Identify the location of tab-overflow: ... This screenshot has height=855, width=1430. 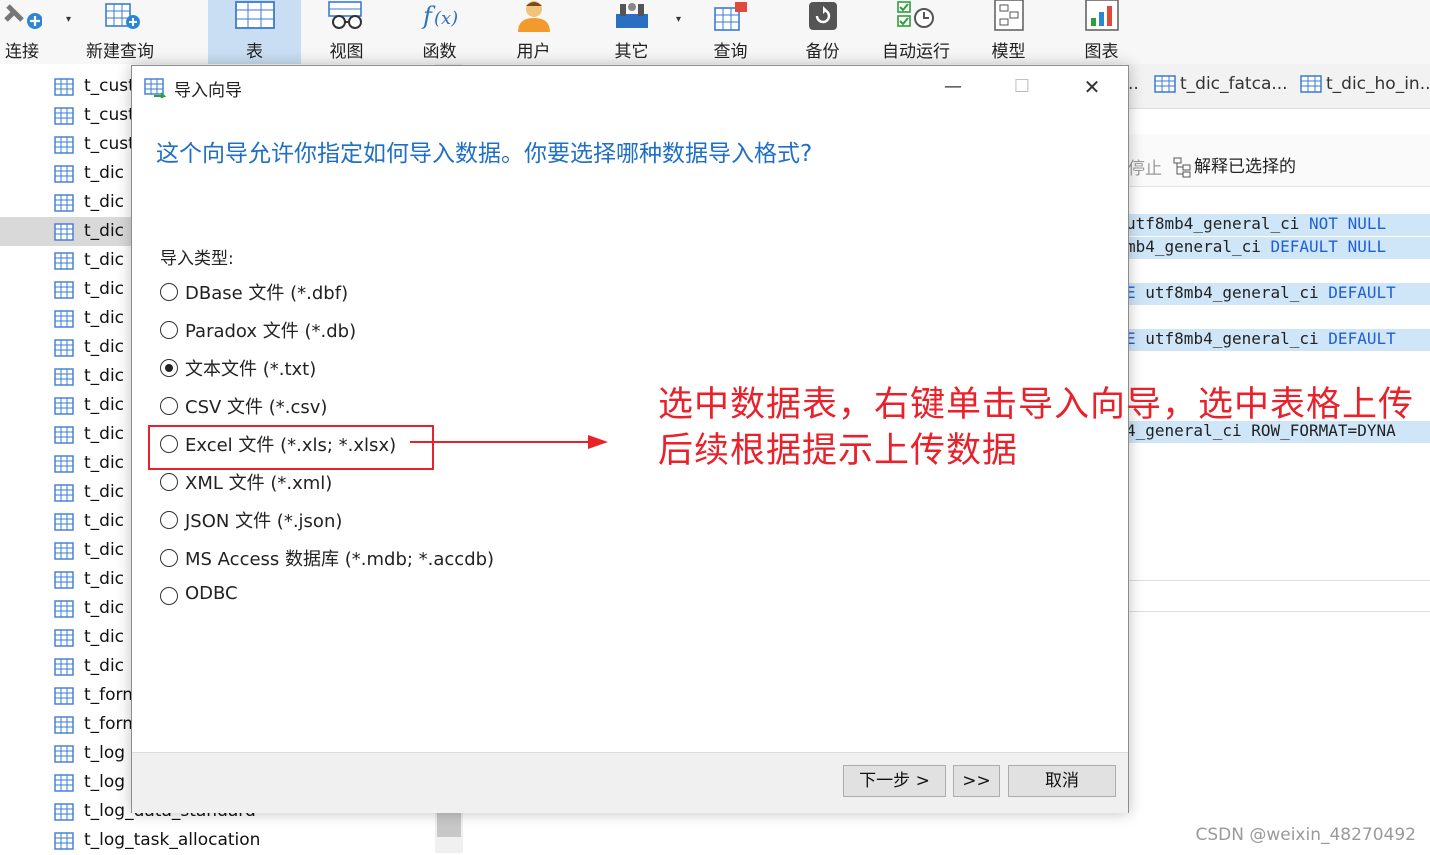
(1133, 87).